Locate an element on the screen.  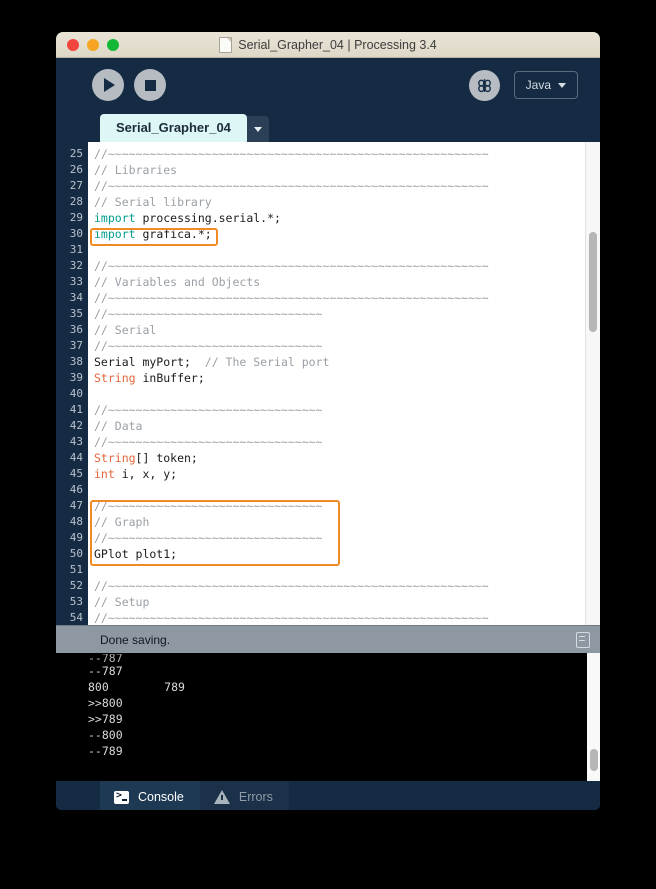
bug-icon is located at coordinates (484, 85).